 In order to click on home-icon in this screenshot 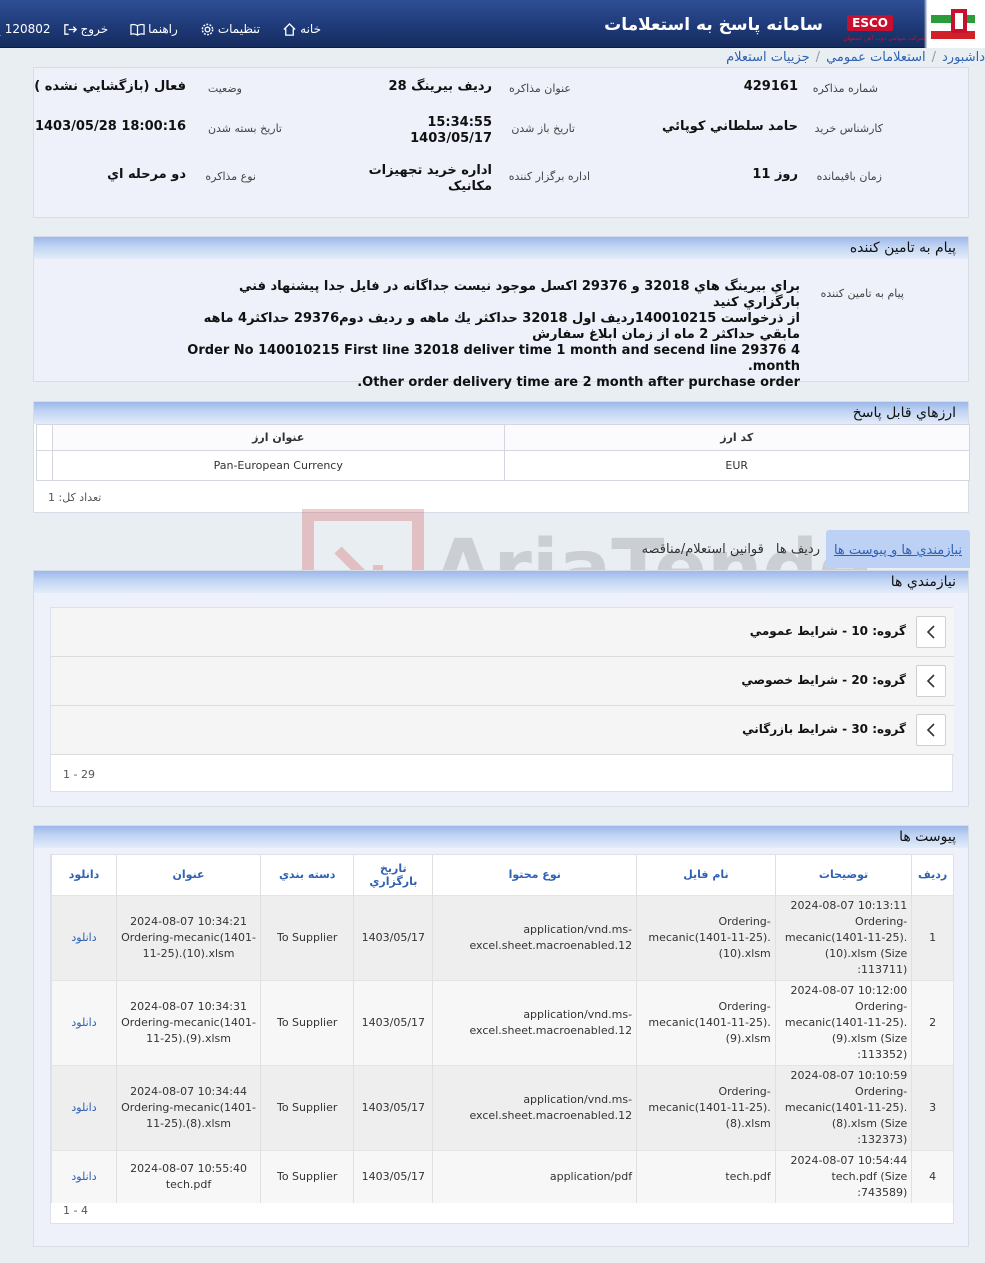, I will do `click(289, 29)`.